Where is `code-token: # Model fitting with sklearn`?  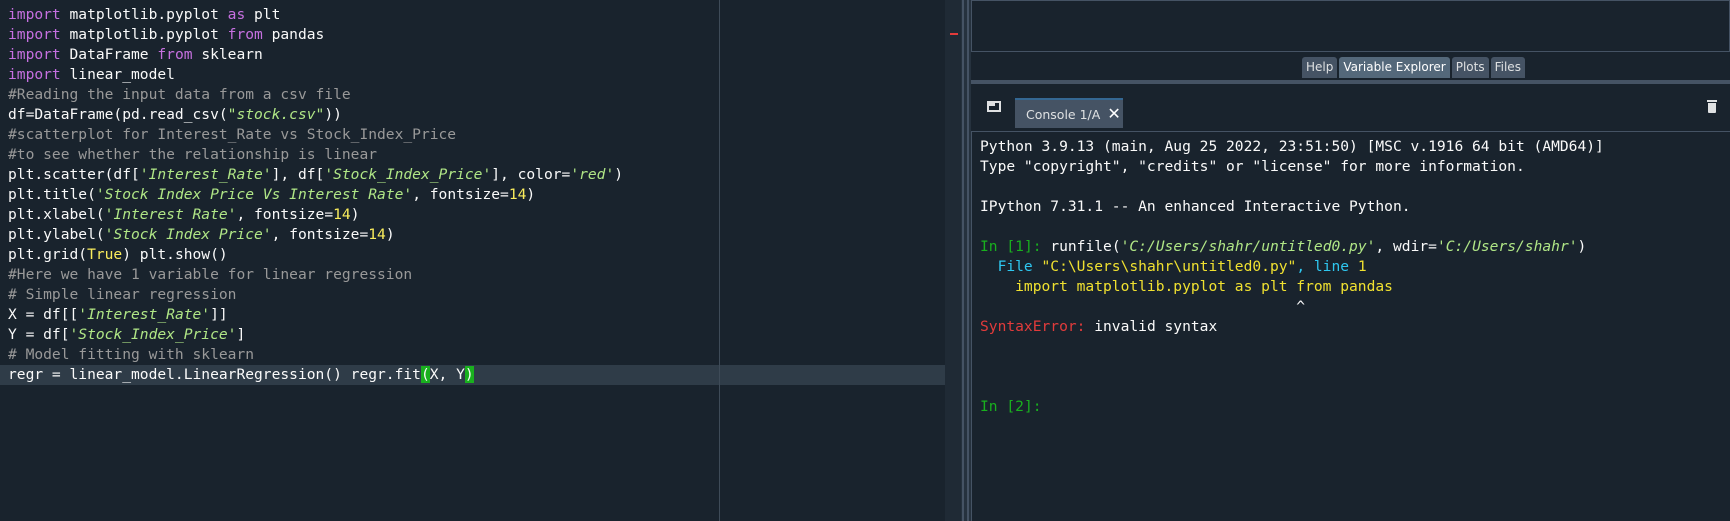
code-token: # Model fitting with sklearn is located at coordinates (131, 354).